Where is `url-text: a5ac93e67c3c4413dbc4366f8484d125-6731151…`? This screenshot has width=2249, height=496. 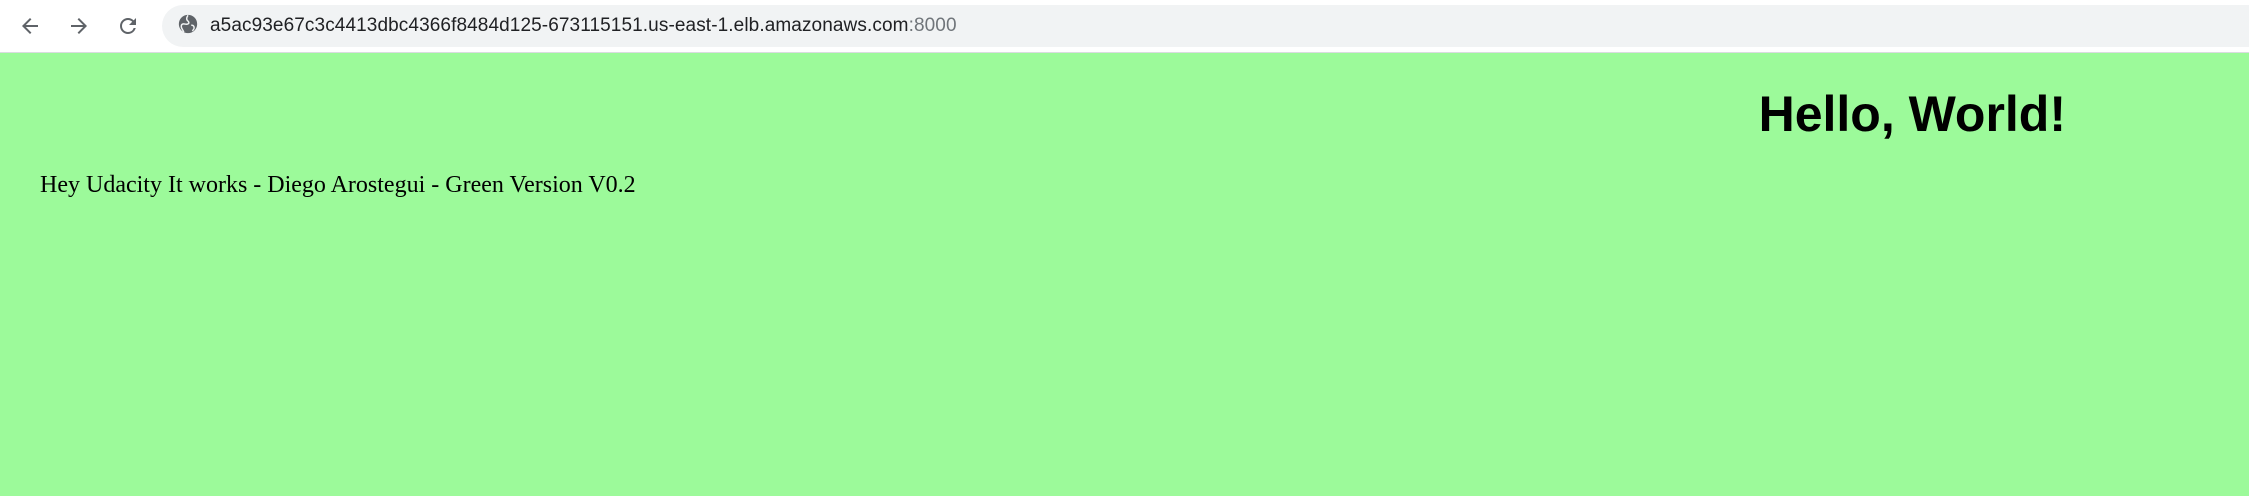
url-text: a5ac93e67c3c4413dbc4366f8484d125-6731151… is located at coordinates (583, 26).